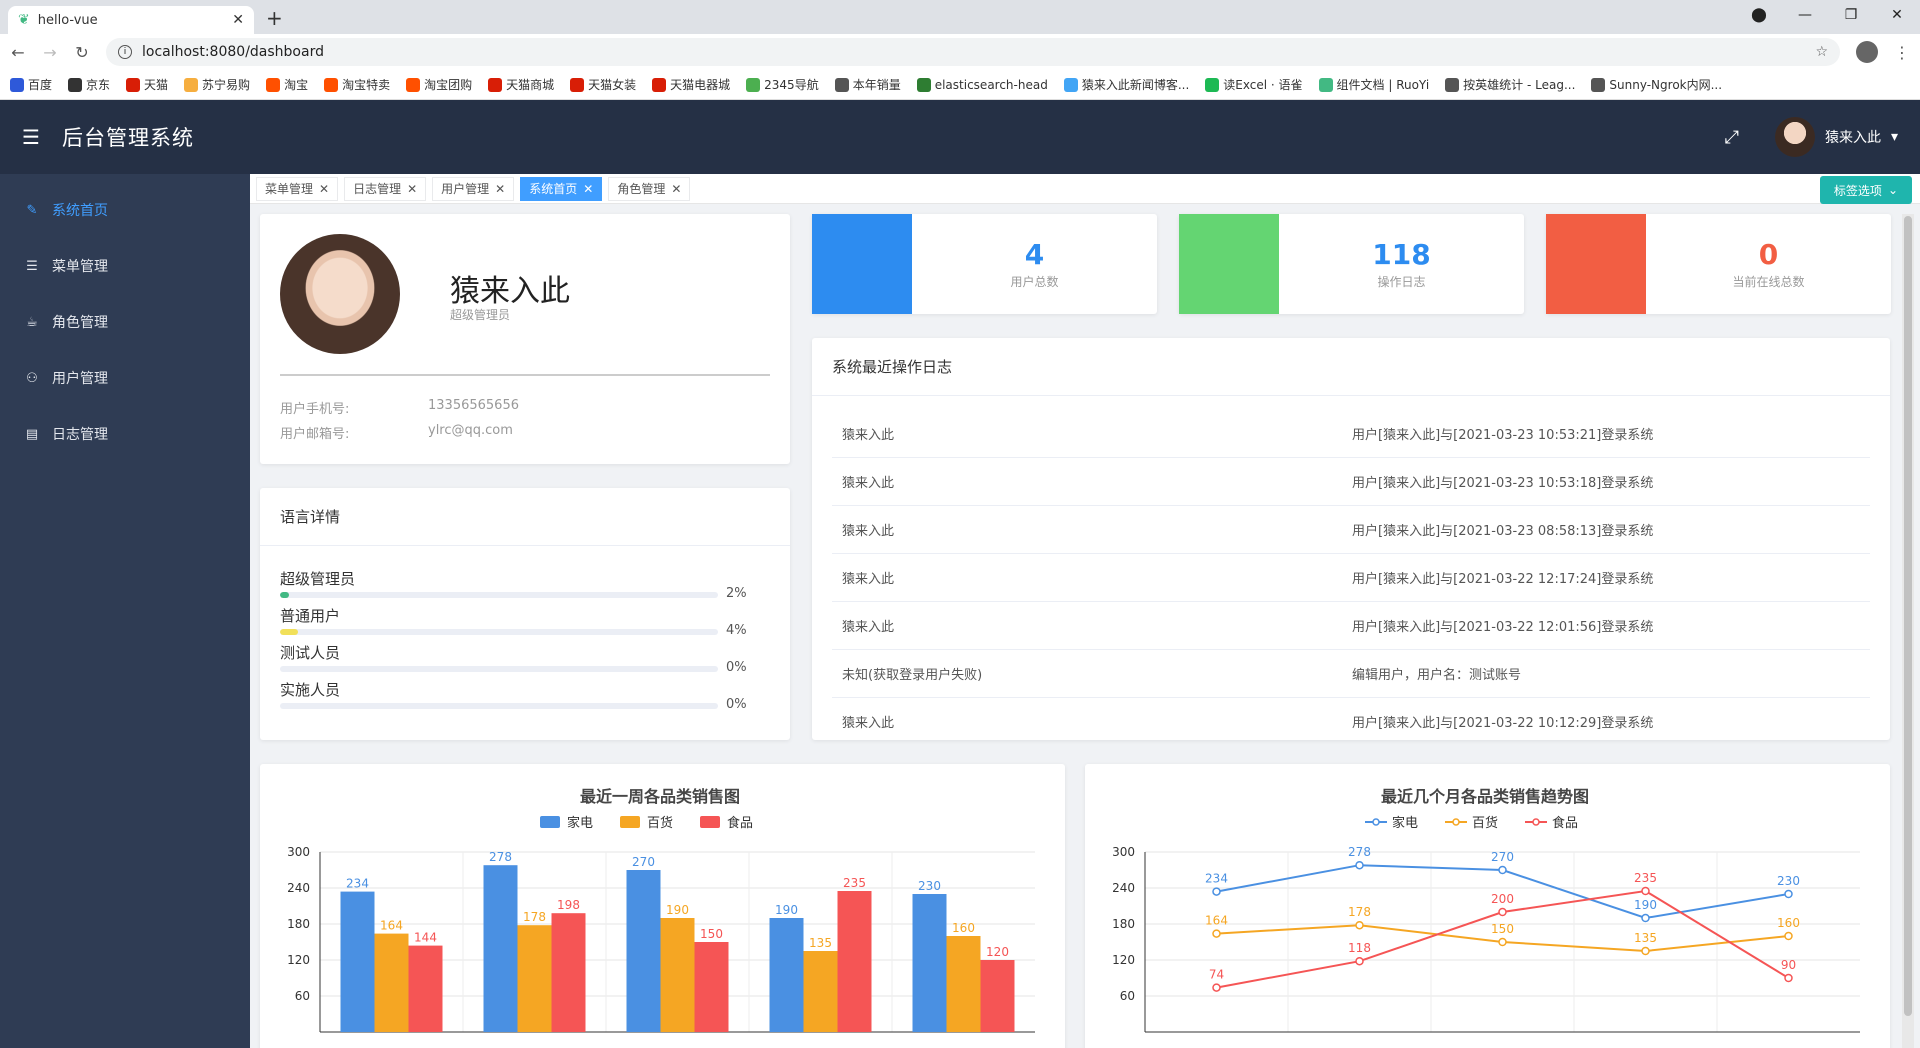 This screenshot has height=1048, width=1920. Describe the element at coordinates (1908, 616) in the screenshot. I see `scrollbar-thumb` at that location.